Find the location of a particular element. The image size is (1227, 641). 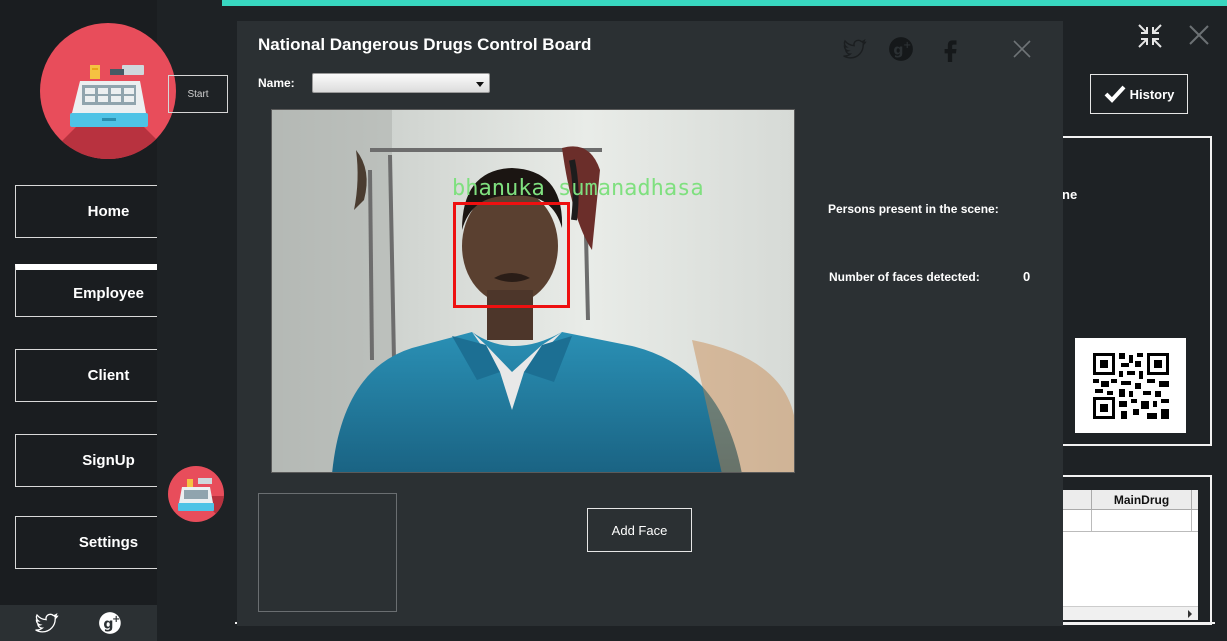

svg-text: g is located at coordinates (898, 50).